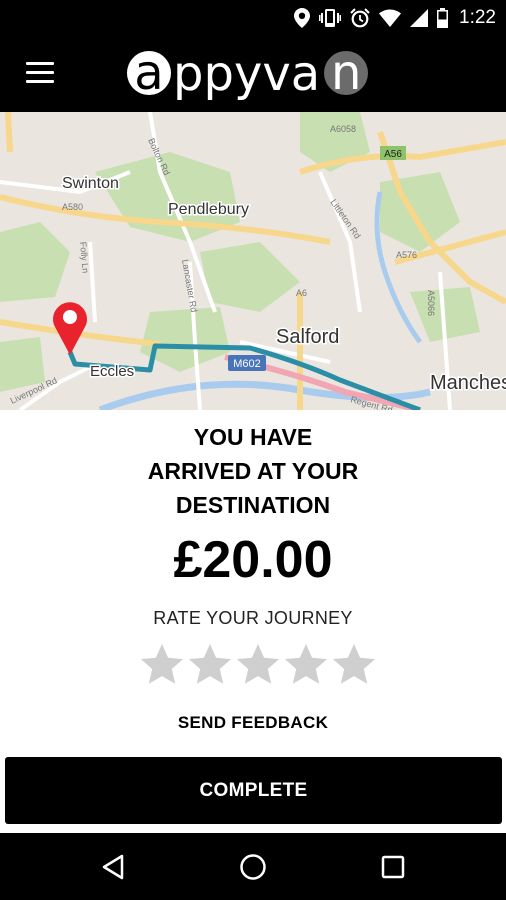  What do you see at coordinates (390, 18) in the screenshot?
I see `wifi-icon` at bounding box center [390, 18].